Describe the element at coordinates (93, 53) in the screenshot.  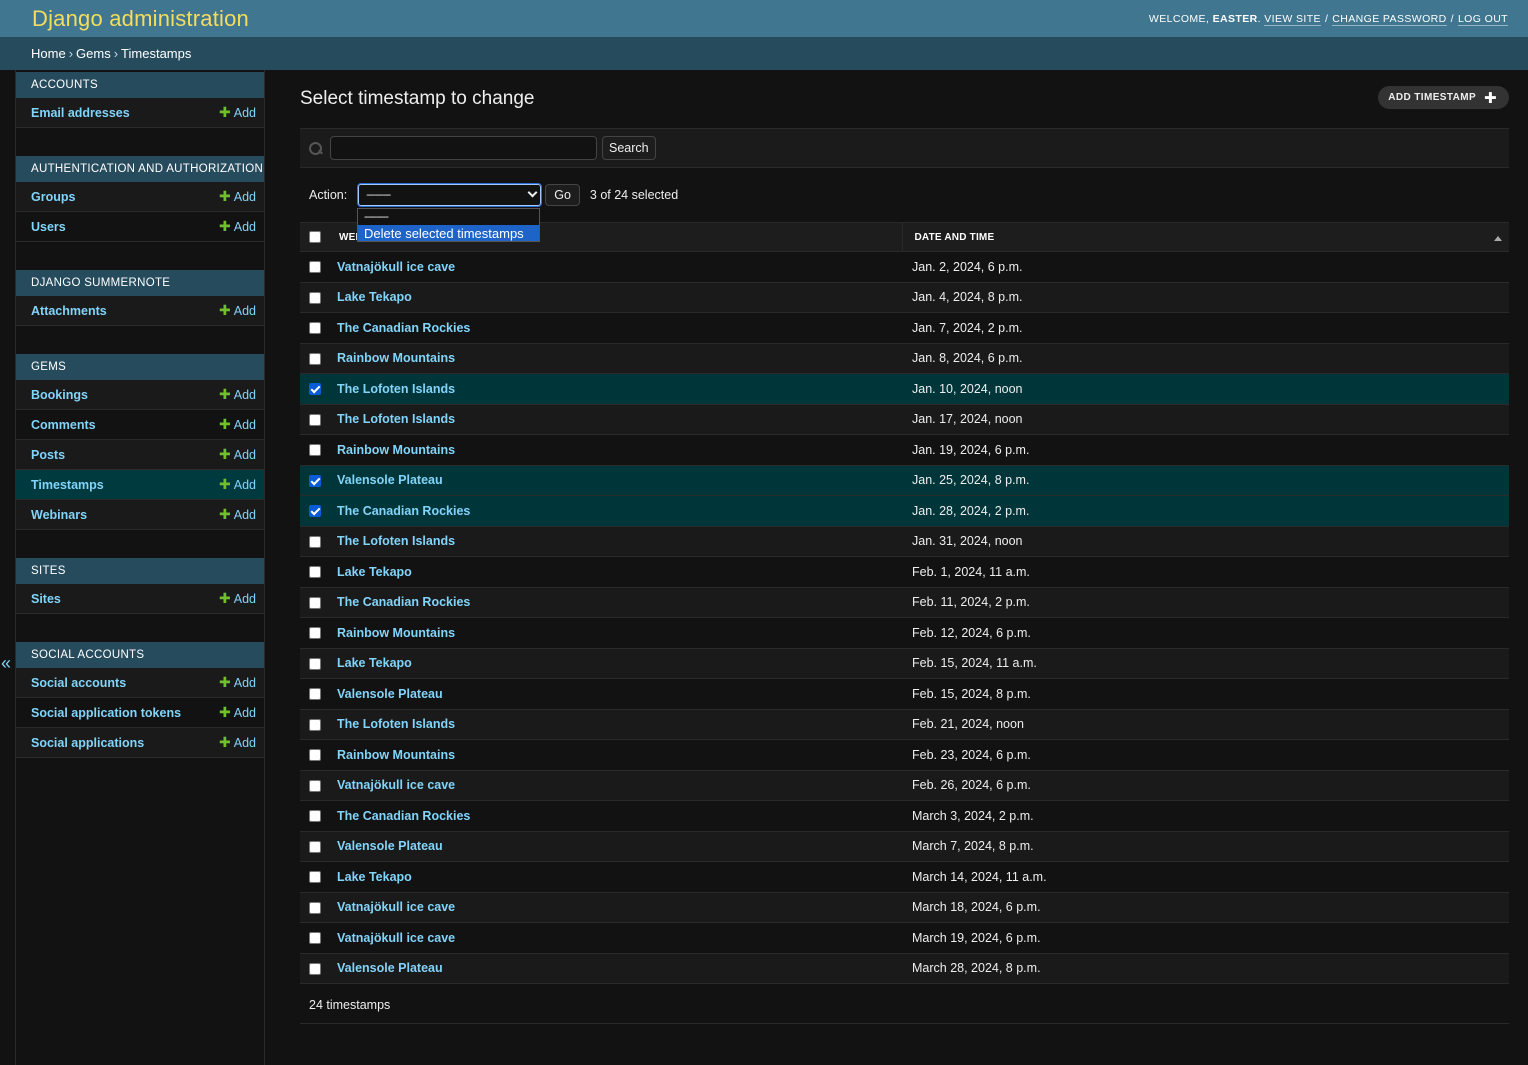
I see `breadcrumb-gems: Gems` at that location.